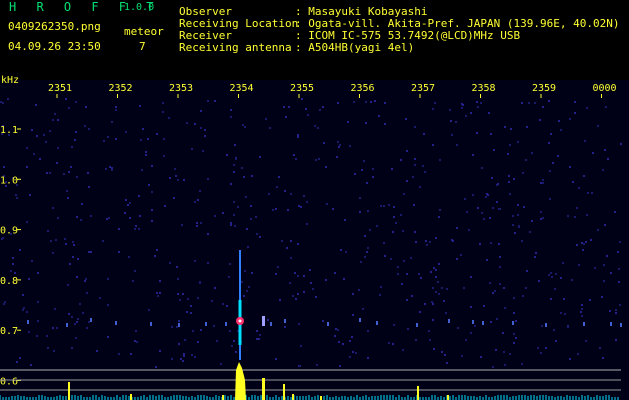 This screenshot has height=400, width=629. Describe the element at coordinates (362, 88) in the screenshot. I see `time-tick-label: 2356` at that location.